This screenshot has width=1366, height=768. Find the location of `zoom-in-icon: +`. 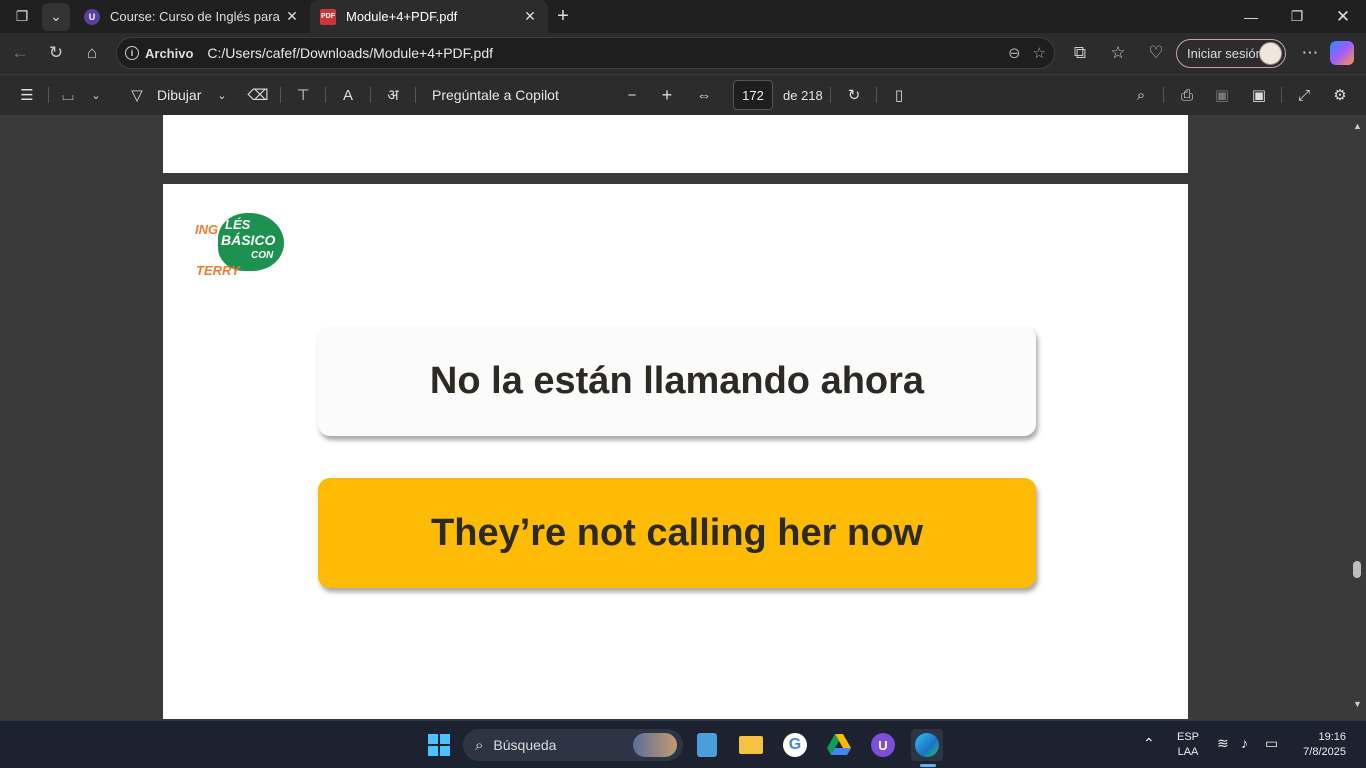

zoom-in-icon: + is located at coordinates (667, 95).